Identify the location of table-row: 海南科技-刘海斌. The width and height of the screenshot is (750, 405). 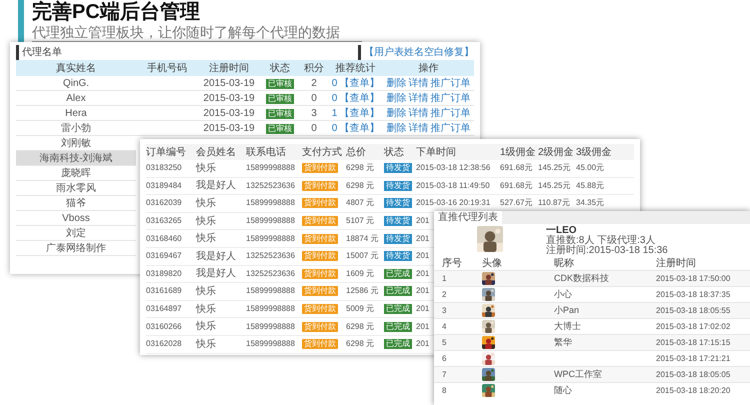
(76, 158).